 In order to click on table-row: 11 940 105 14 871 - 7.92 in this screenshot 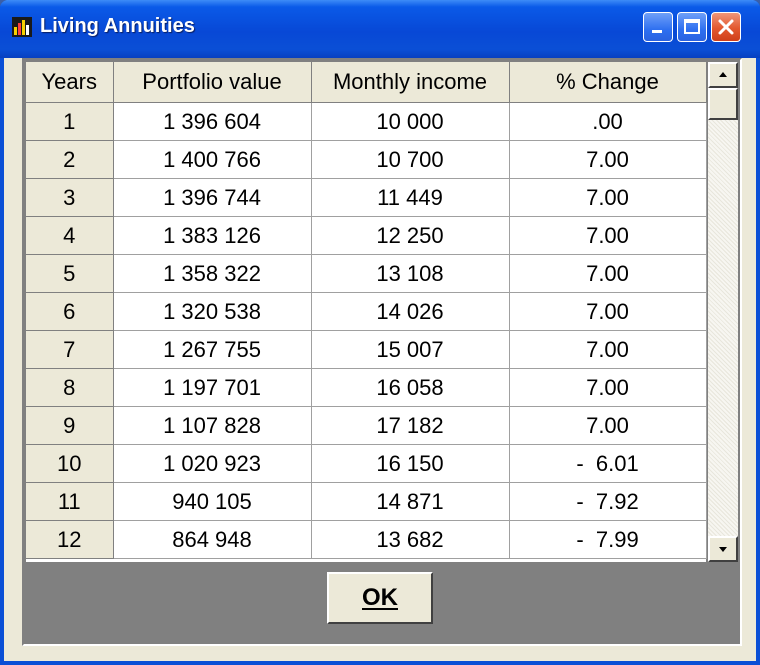, I will do `click(366, 501)`.